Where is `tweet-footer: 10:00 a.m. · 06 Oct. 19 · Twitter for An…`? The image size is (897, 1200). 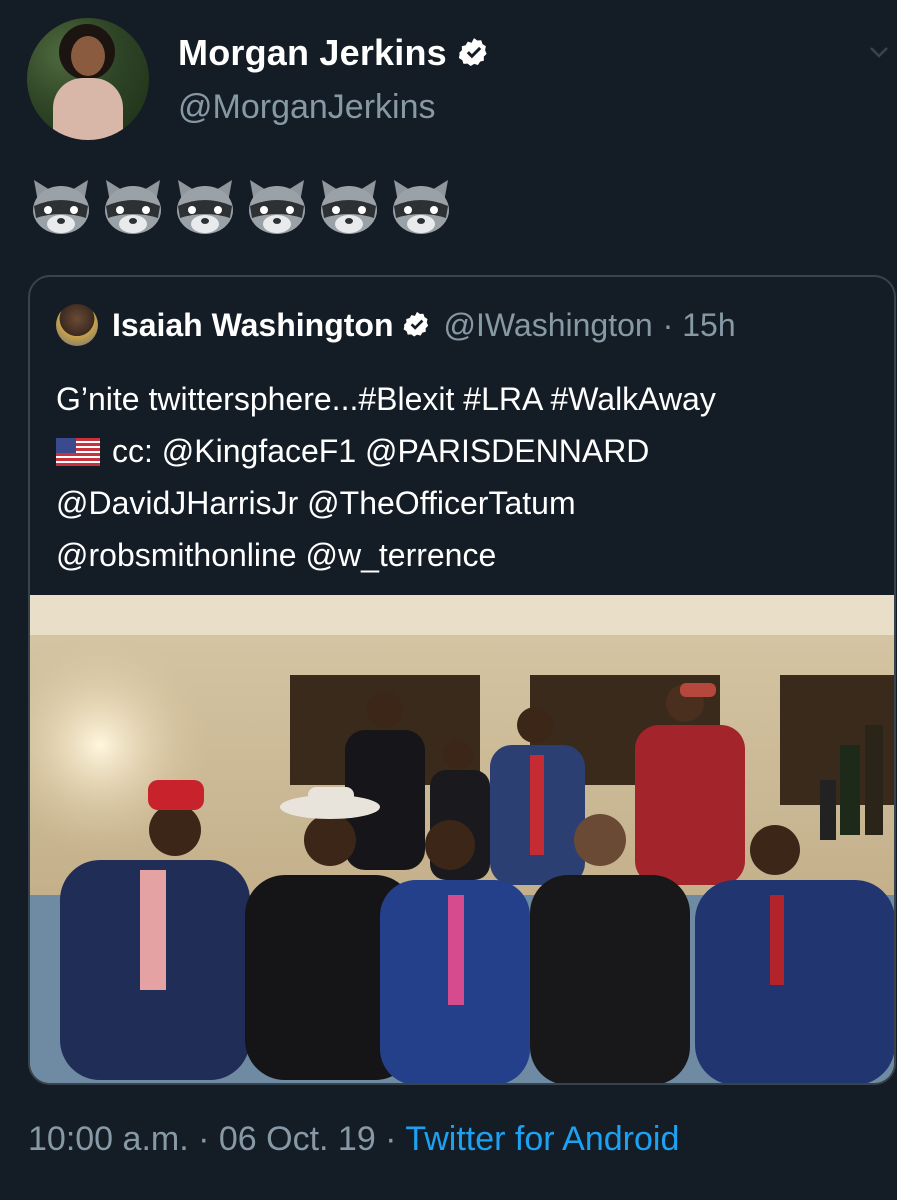 tweet-footer: 10:00 a.m. · 06 Oct. 19 · Twitter for An… is located at coordinates (353, 1139).